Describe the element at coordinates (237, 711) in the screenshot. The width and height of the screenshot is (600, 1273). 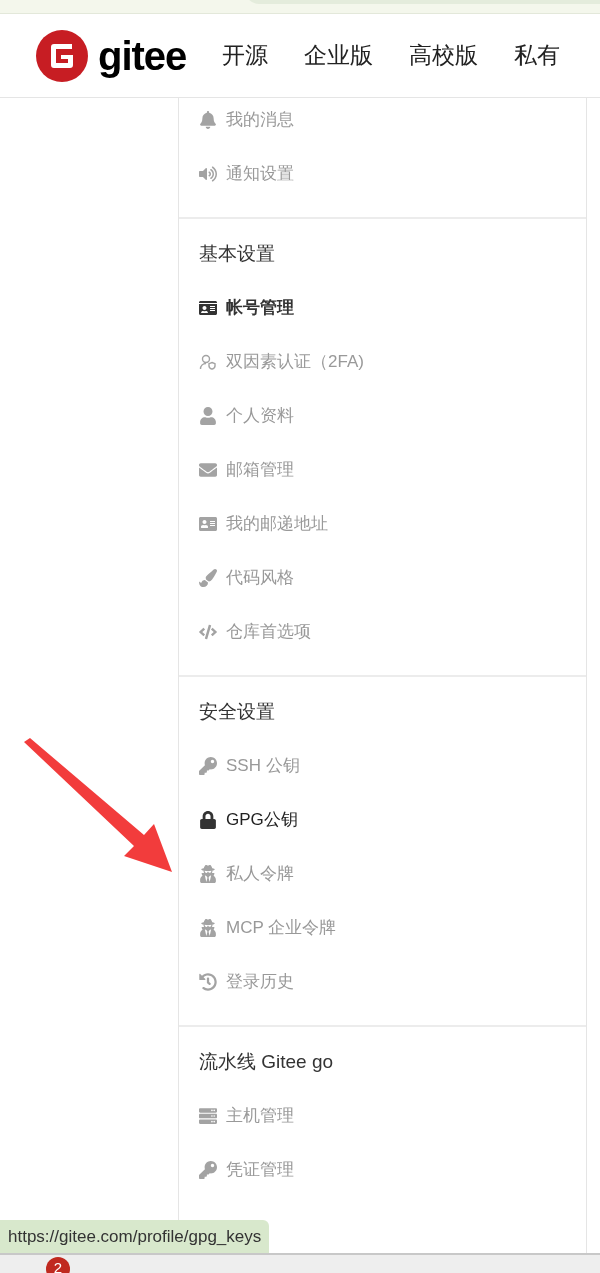
I see `section-heading: 安全设置` at that location.